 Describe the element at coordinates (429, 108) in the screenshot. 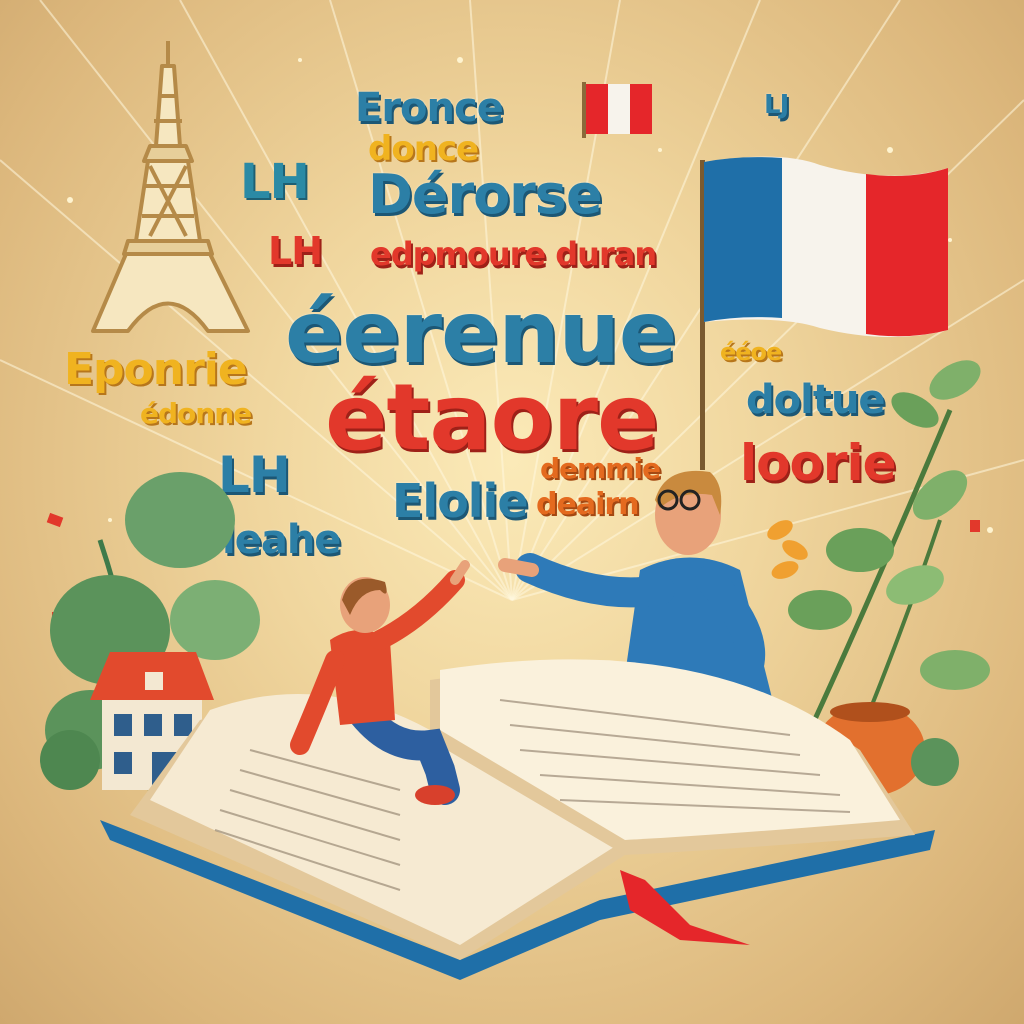

I see `word-eronce: Eronce` at that location.